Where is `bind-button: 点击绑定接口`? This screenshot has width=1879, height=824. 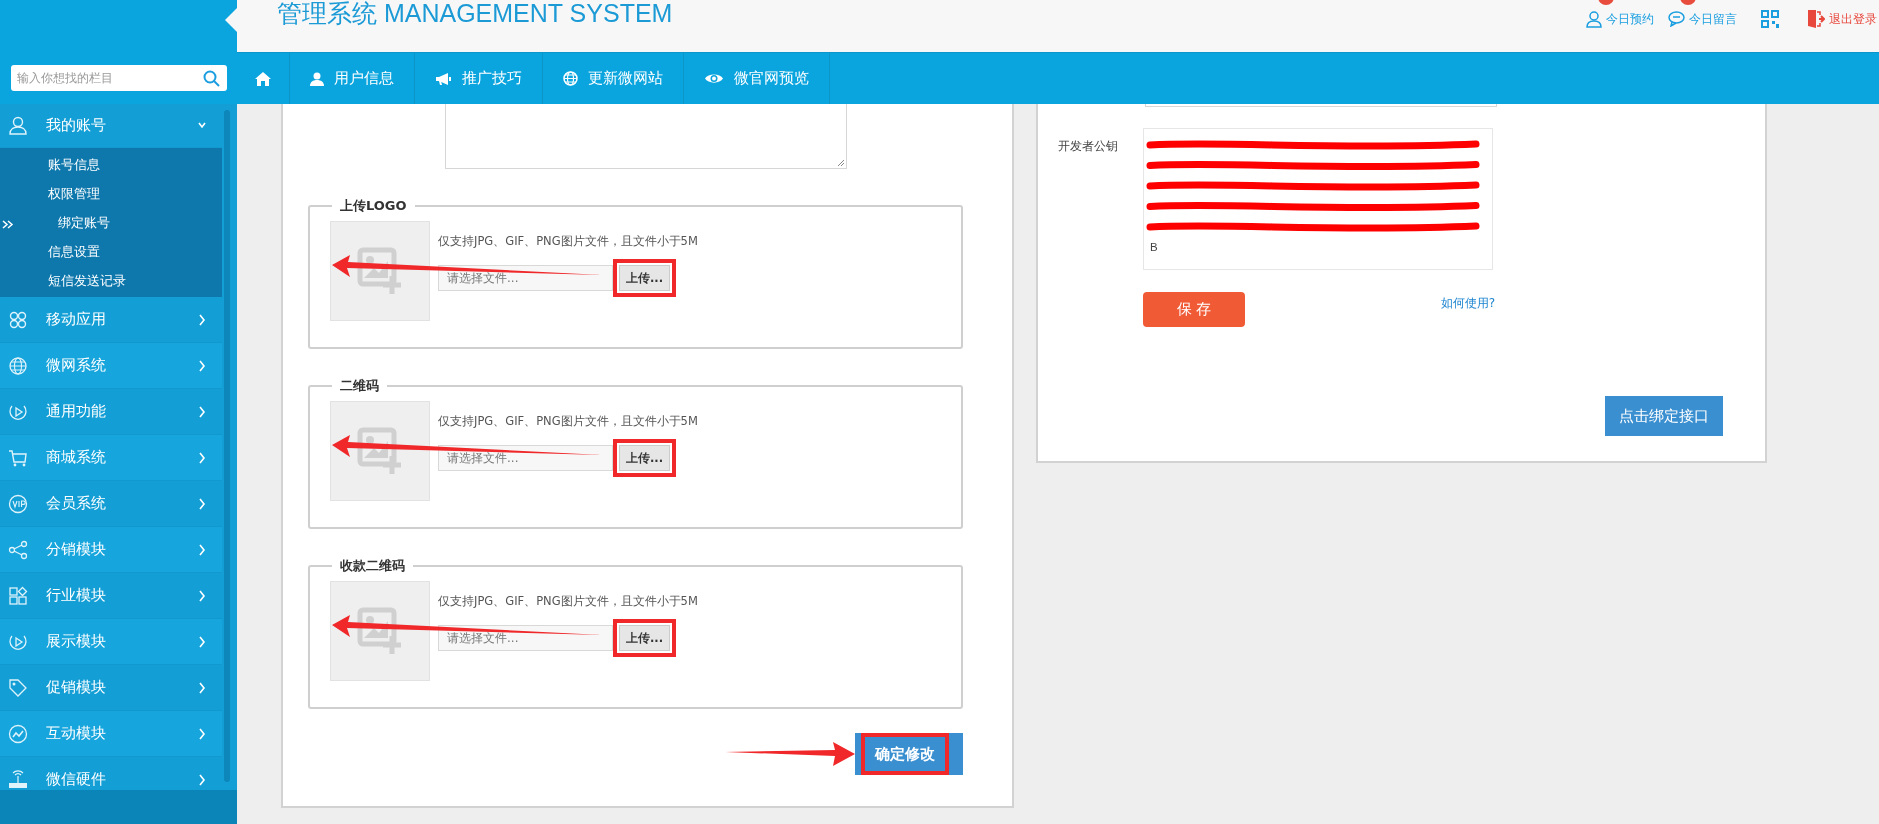
bind-button: 点击绑定接口 is located at coordinates (1664, 416).